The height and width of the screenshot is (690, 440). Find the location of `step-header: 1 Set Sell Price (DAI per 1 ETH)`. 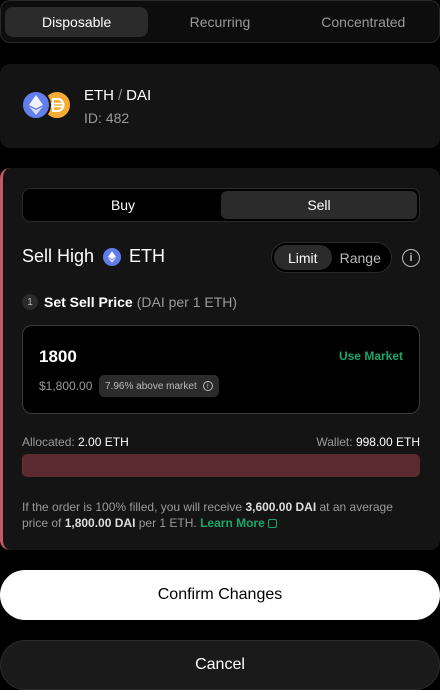

step-header: 1 Set Sell Price (DAI per 1 ETH) is located at coordinates (129, 302).